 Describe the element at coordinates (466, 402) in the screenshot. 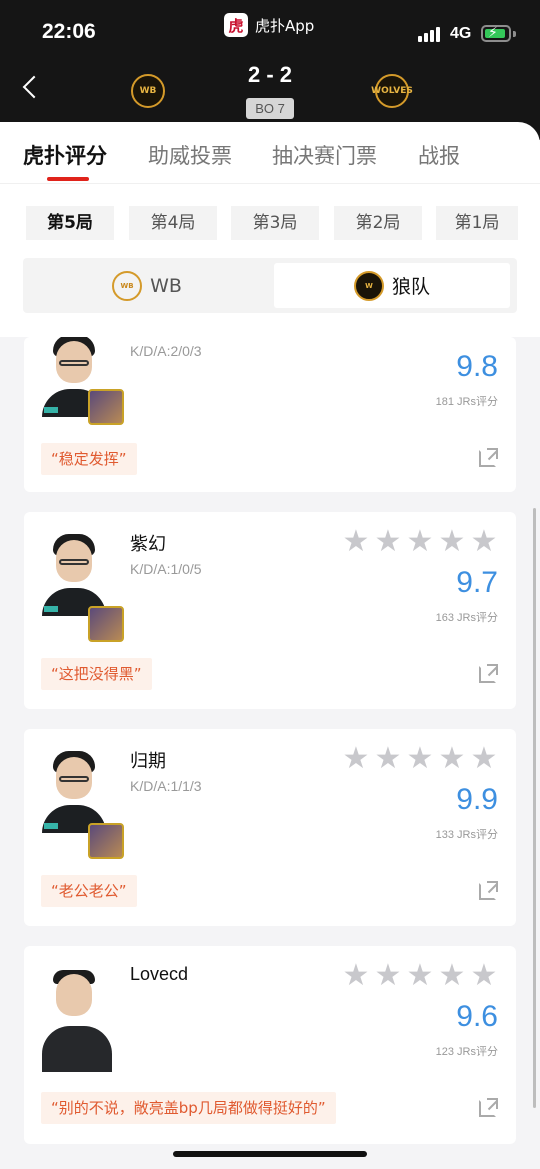

I see `rating-count: 181 JRs评分` at that location.